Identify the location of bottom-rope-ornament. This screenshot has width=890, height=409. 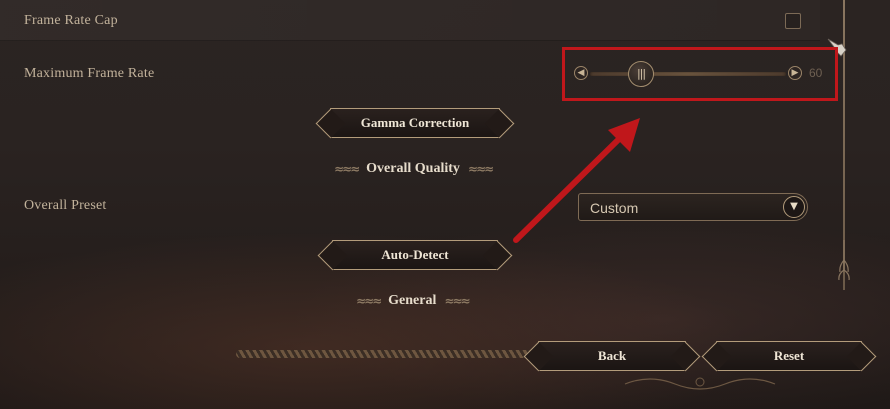
(386, 354).